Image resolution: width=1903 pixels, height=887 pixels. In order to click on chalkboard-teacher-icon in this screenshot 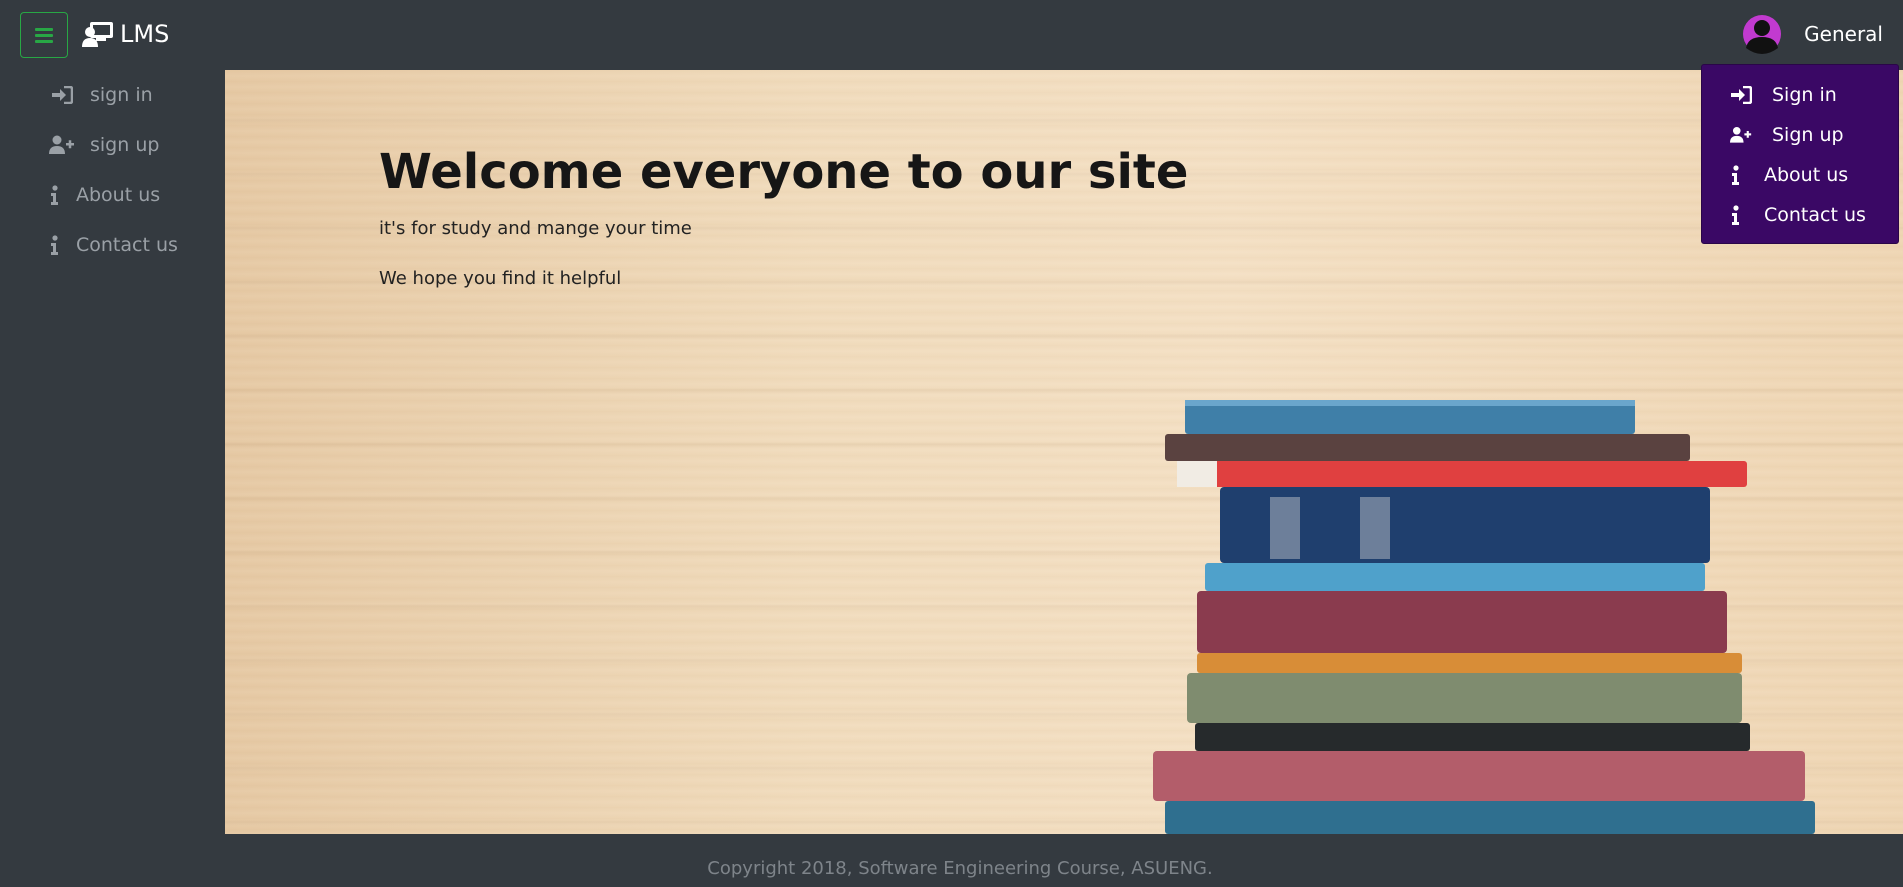, I will do `click(97, 34)`.